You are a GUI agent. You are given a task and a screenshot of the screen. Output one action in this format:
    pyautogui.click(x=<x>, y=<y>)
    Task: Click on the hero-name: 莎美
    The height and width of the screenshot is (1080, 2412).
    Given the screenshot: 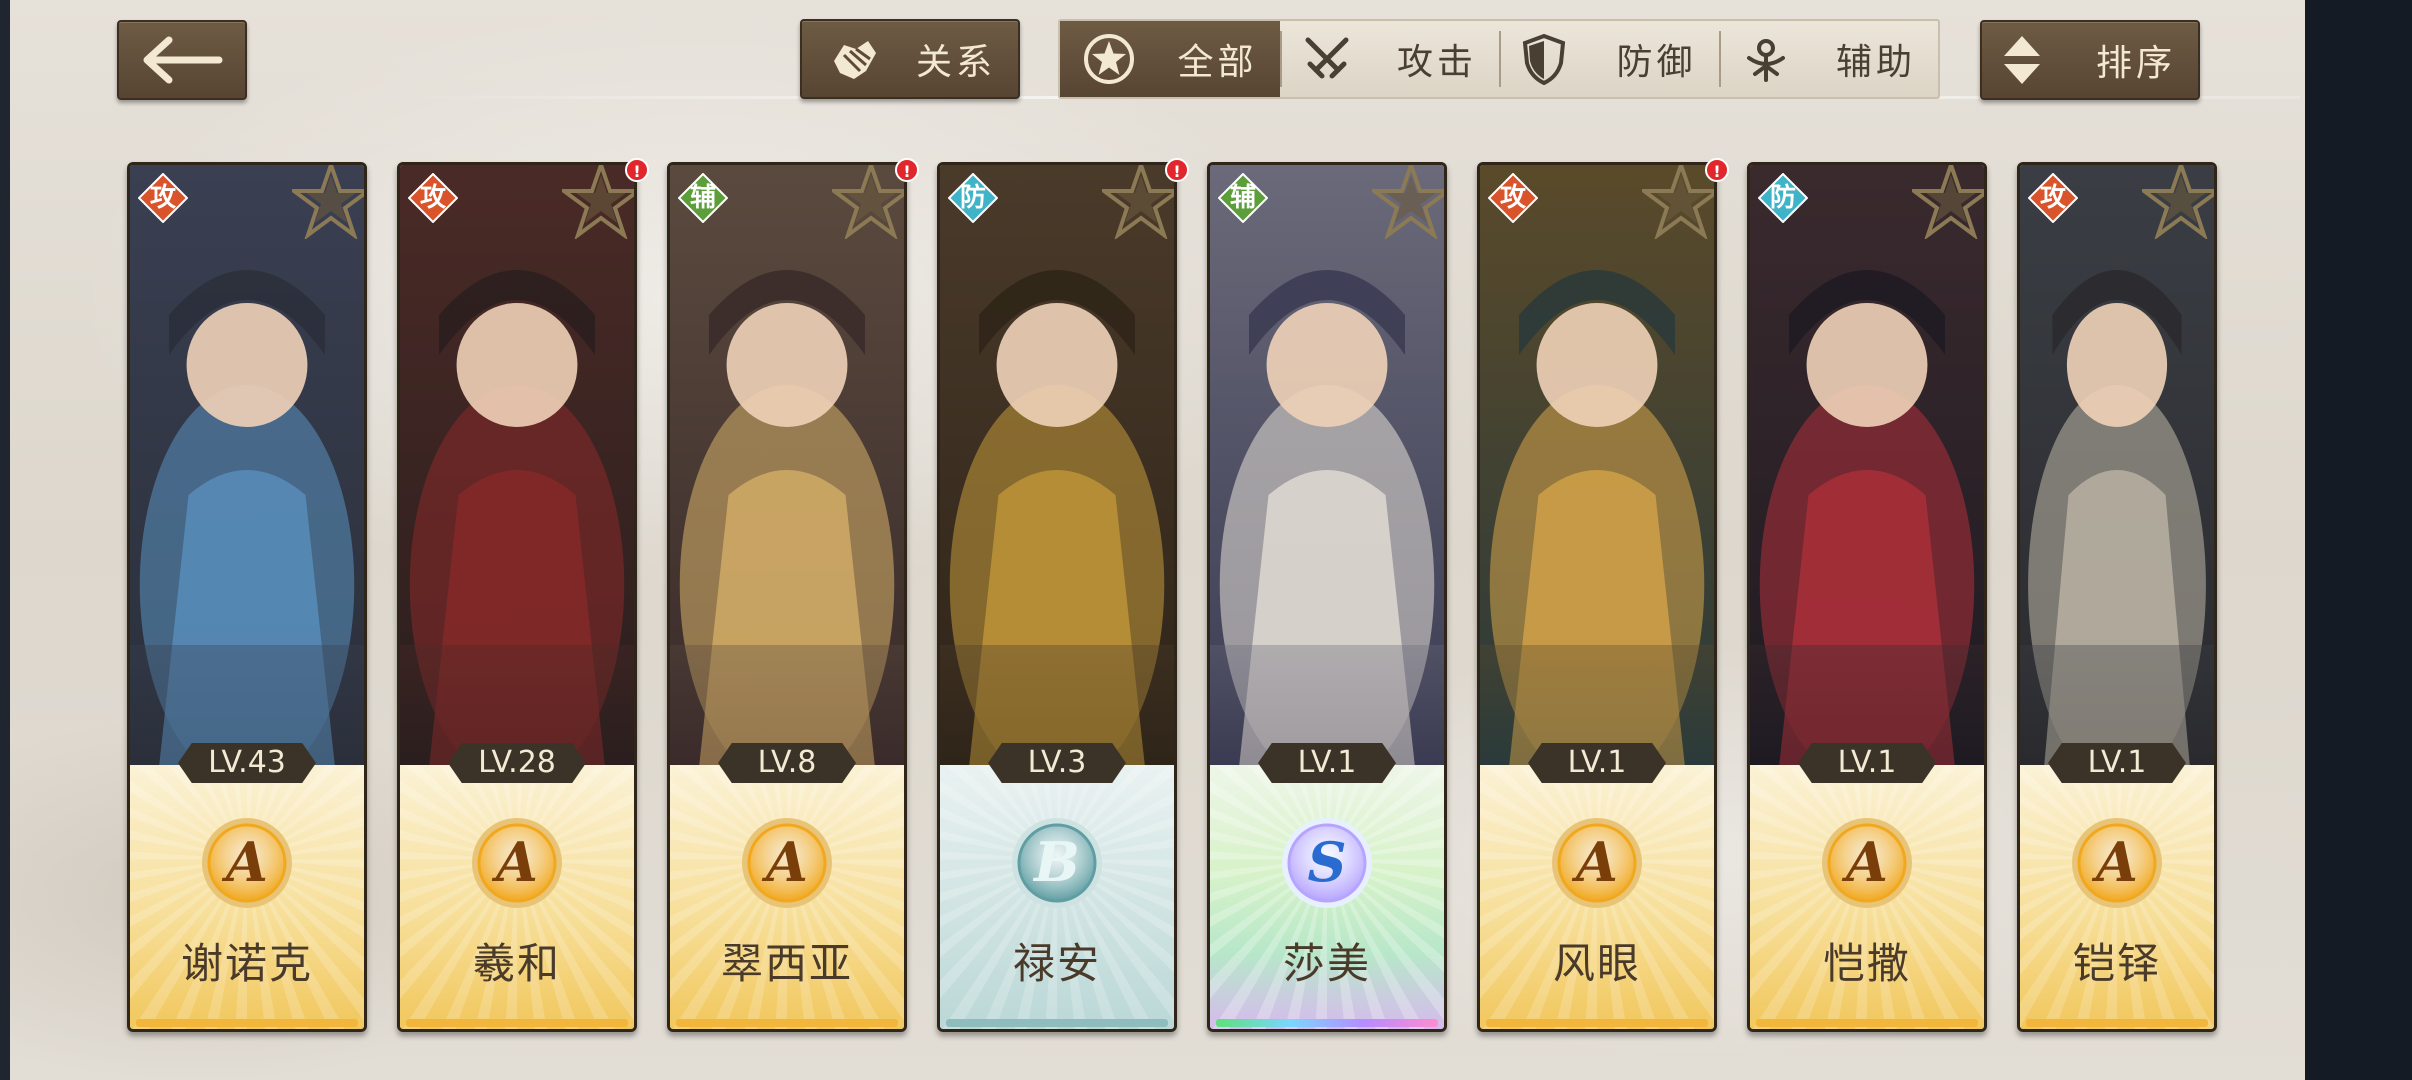 What is the action you would take?
    pyautogui.click(x=1326, y=963)
    